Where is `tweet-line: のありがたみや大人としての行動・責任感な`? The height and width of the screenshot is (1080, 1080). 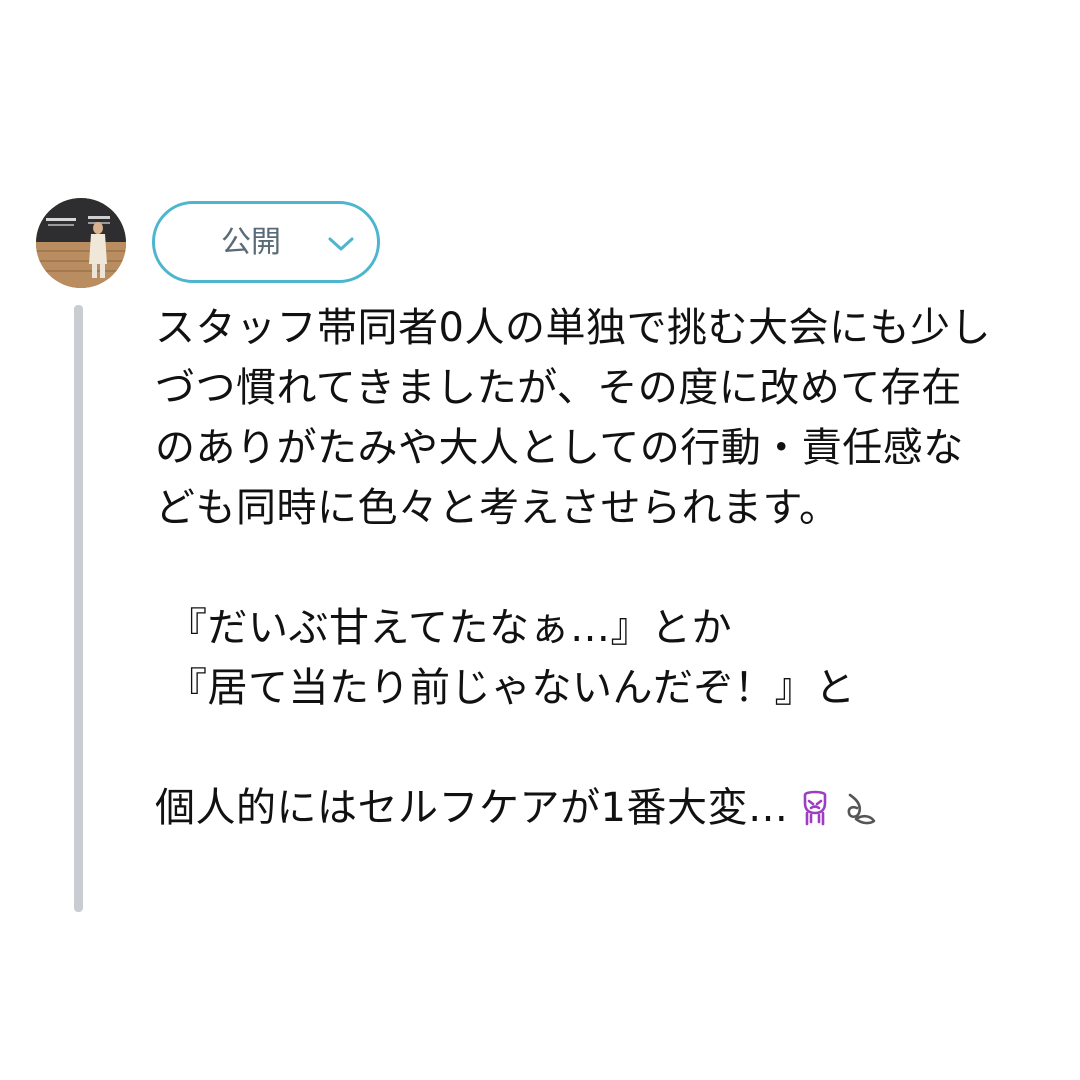 tweet-line: のありがたみや大人としての行動・責任感な is located at coordinates (559, 448).